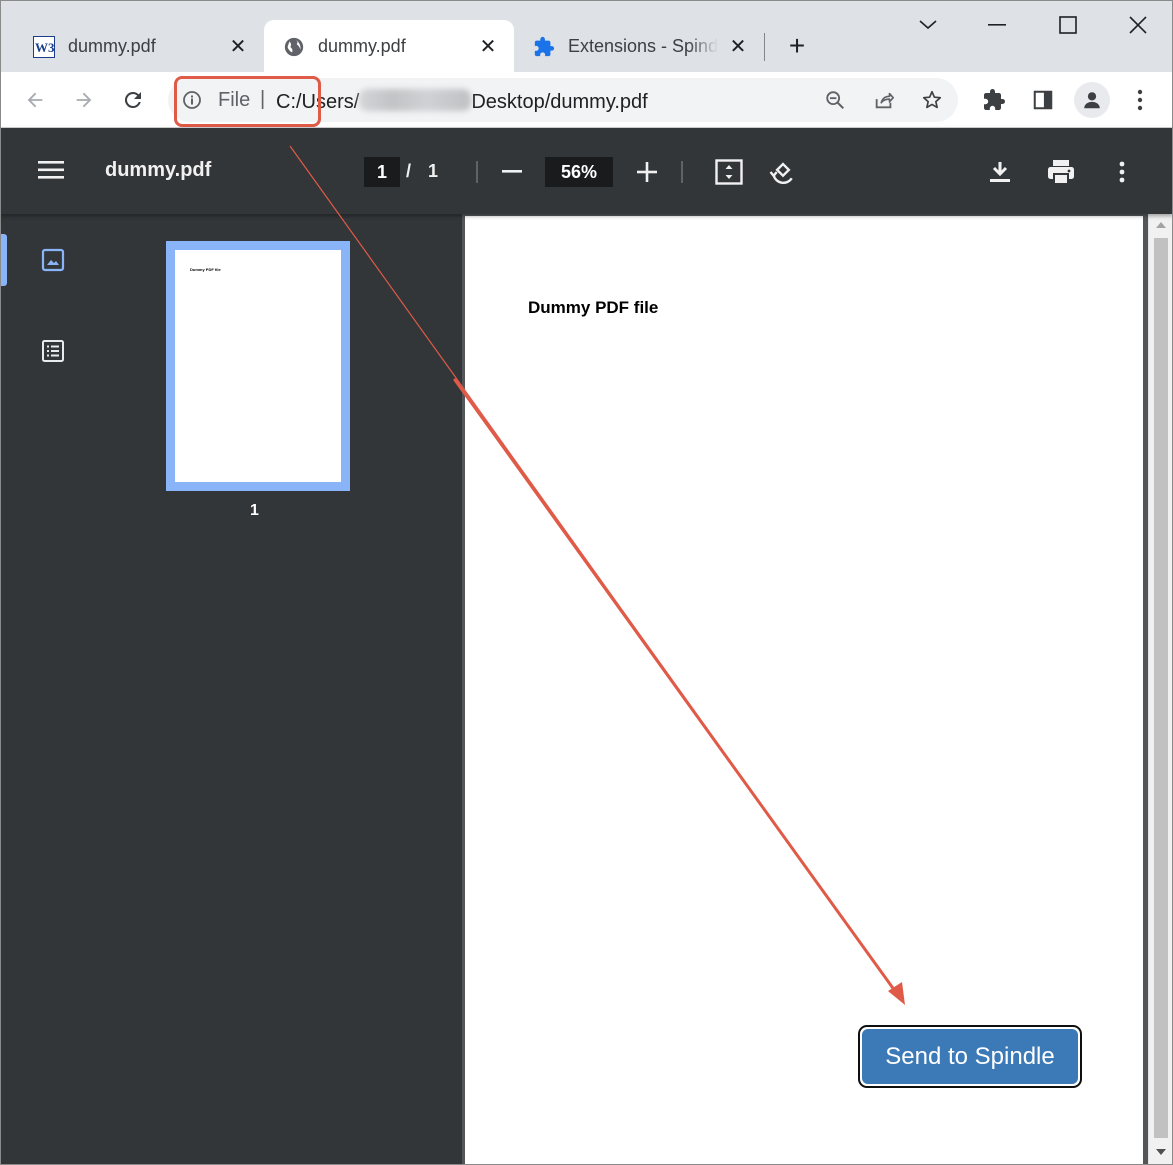  I want to click on tab-active-dummy-pdf: dummy.pdf ✕, so click(389, 46).